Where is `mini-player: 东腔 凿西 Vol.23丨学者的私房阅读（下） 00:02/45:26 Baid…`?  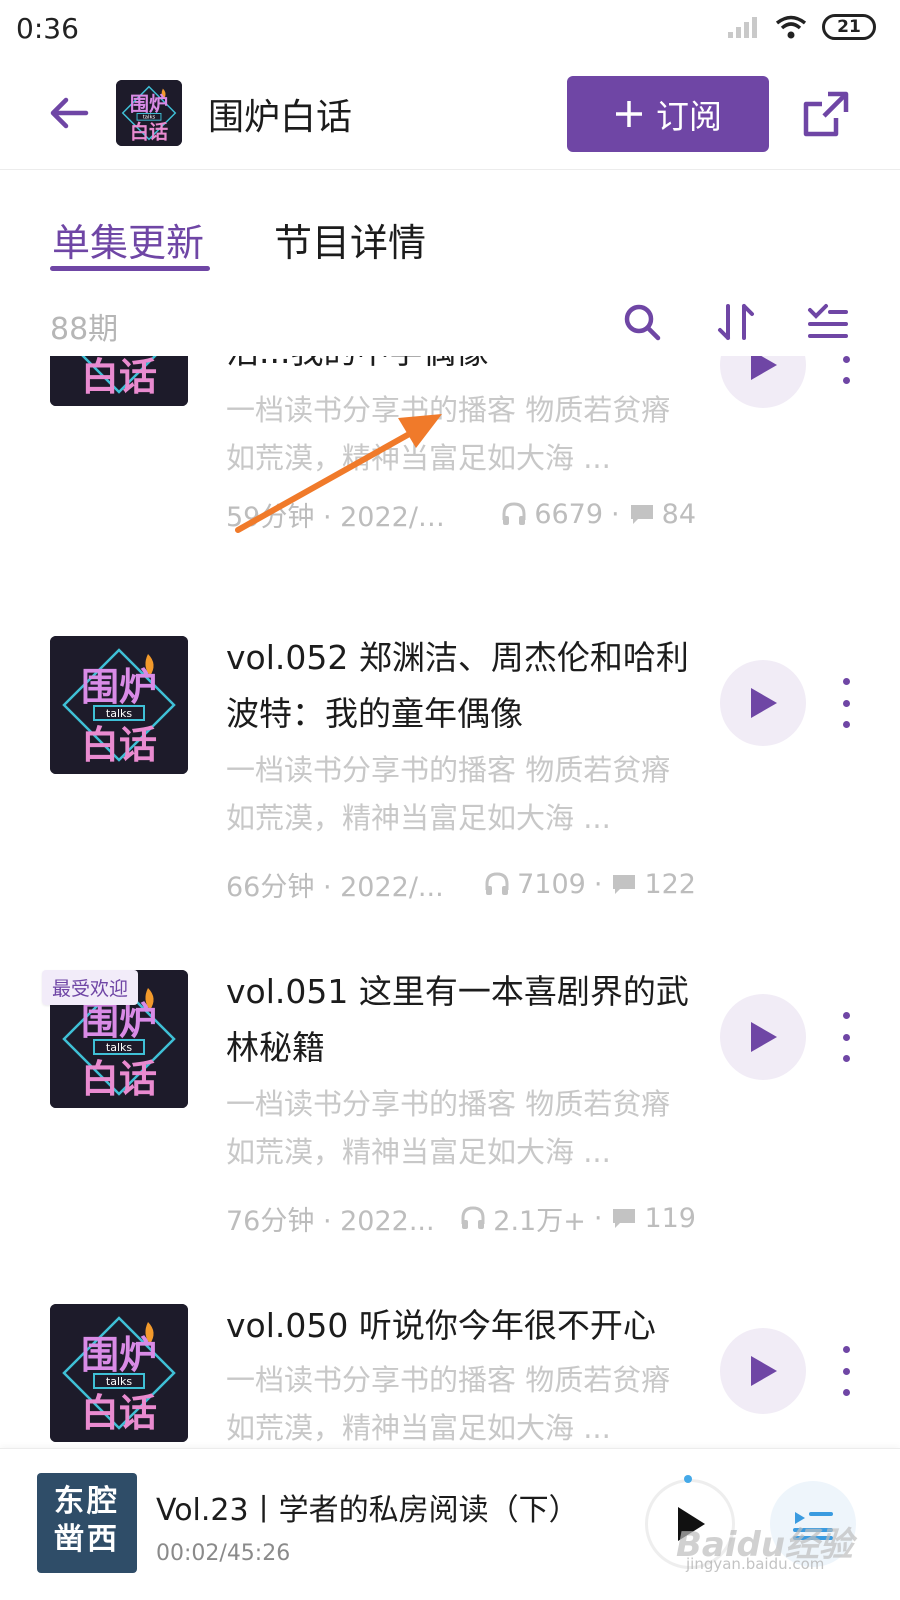
mini-player: 东腔 凿西 Vol.23丨学者的私房阅读（下） 00:02/45:26 Baid… is located at coordinates (450, 1524).